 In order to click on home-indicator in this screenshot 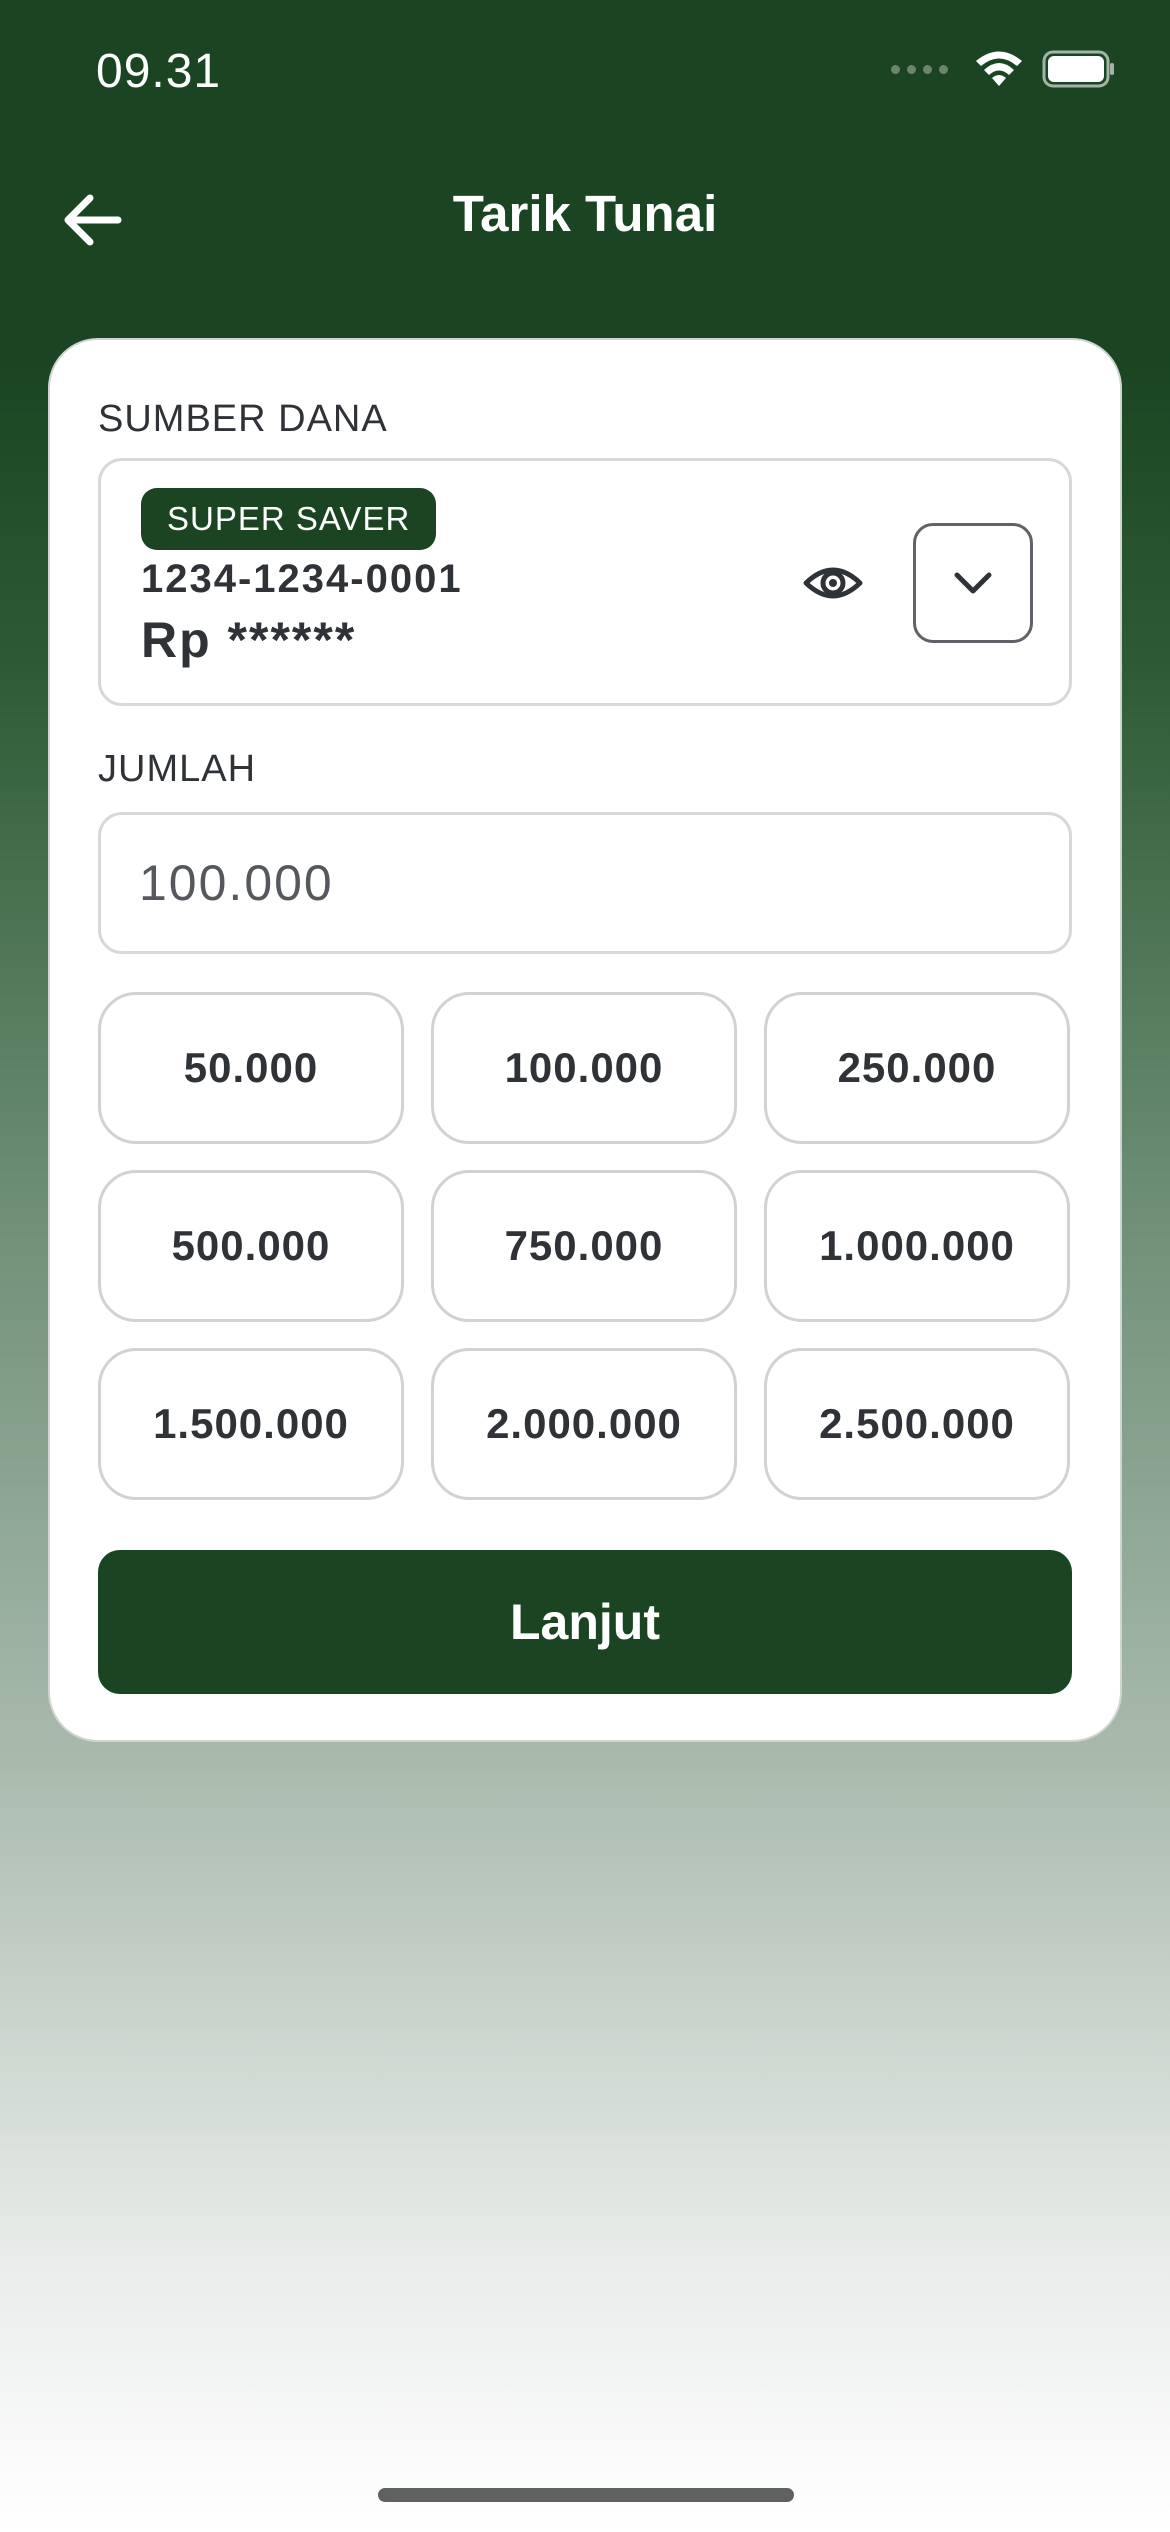, I will do `click(586, 2495)`.